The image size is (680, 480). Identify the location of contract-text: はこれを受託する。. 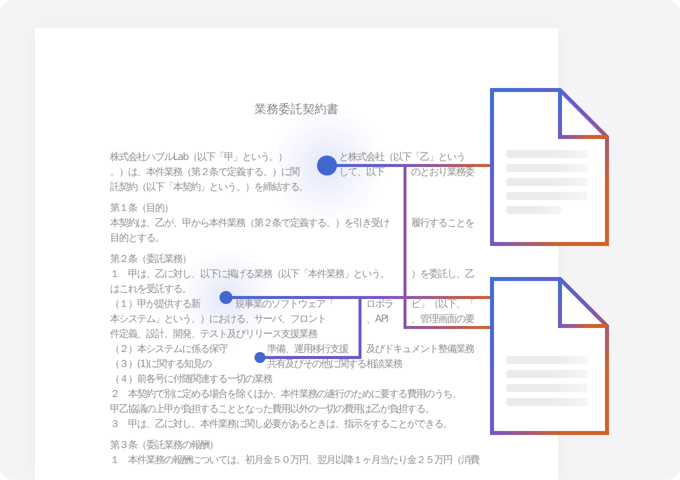
(150, 290).